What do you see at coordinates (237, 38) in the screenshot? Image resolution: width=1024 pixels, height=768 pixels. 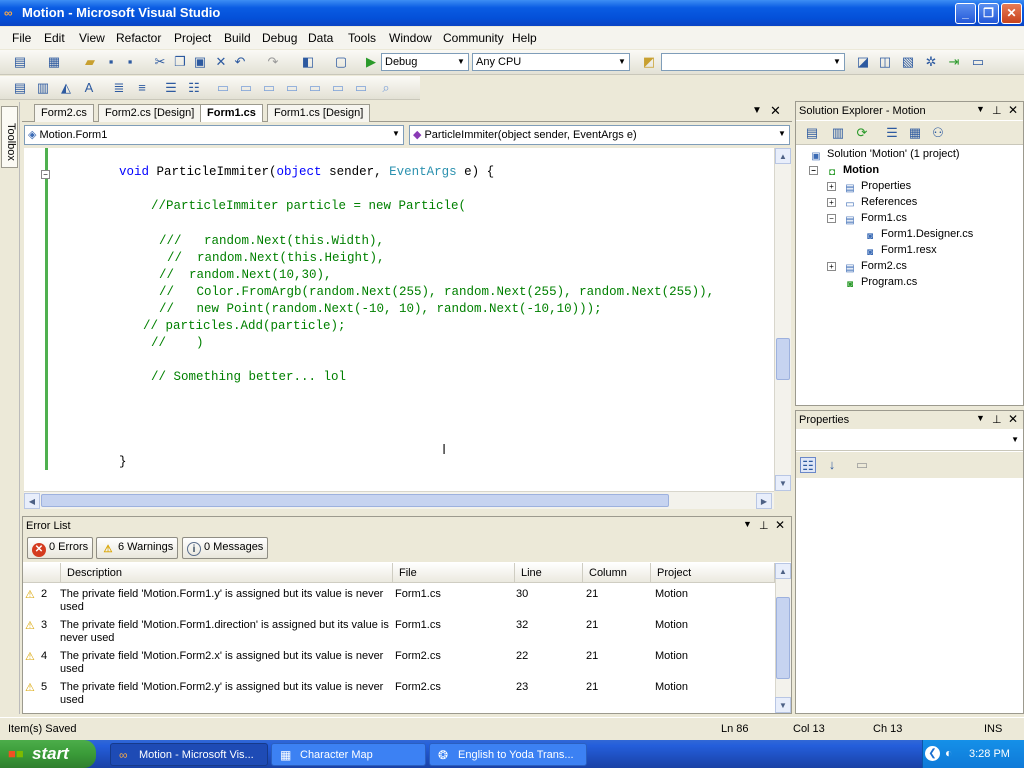 I see `menu-build: Build` at bounding box center [237, 38].